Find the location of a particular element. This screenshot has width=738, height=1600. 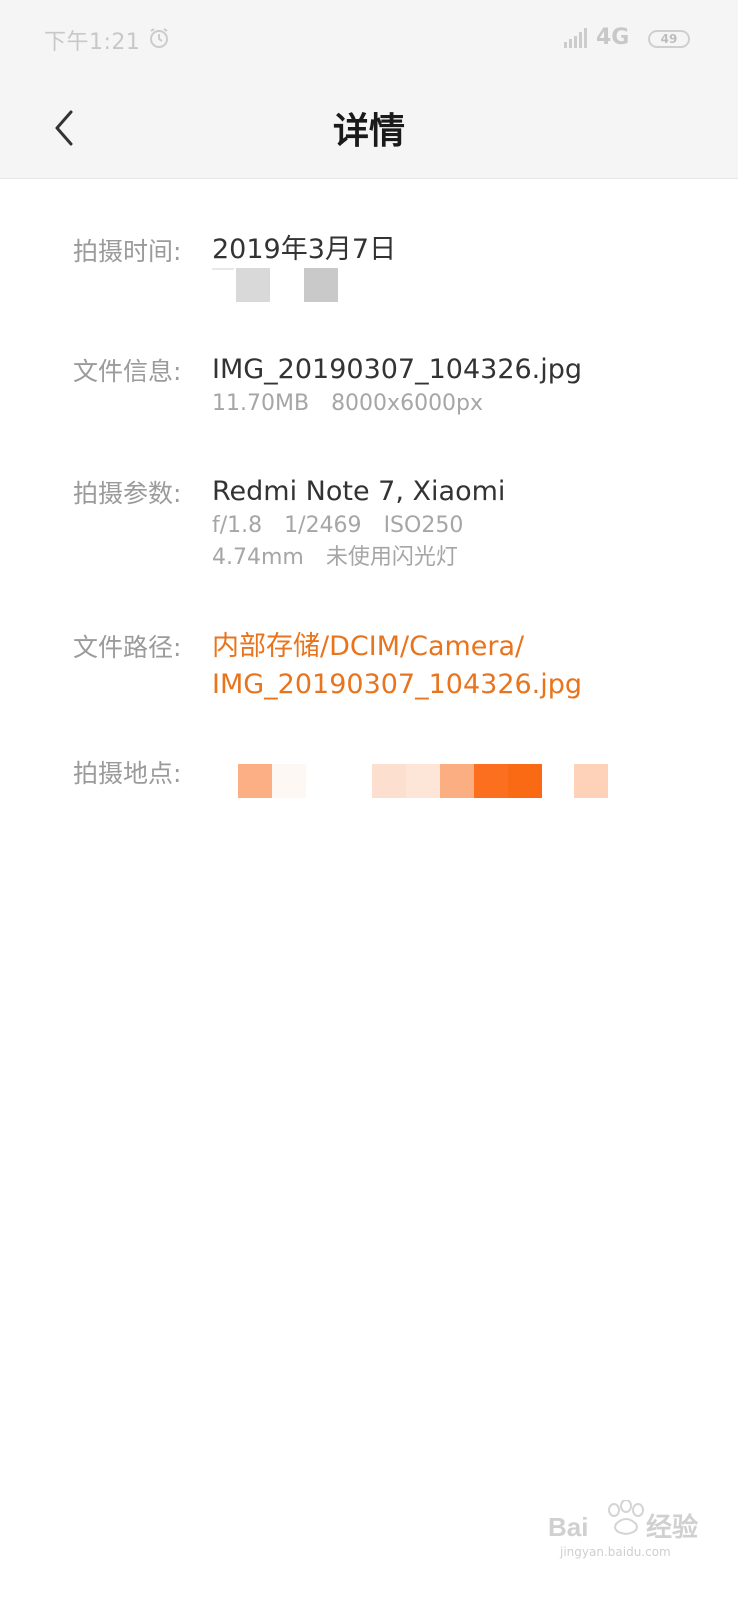

iso: ISO250 is located at coordinates (423, 525).